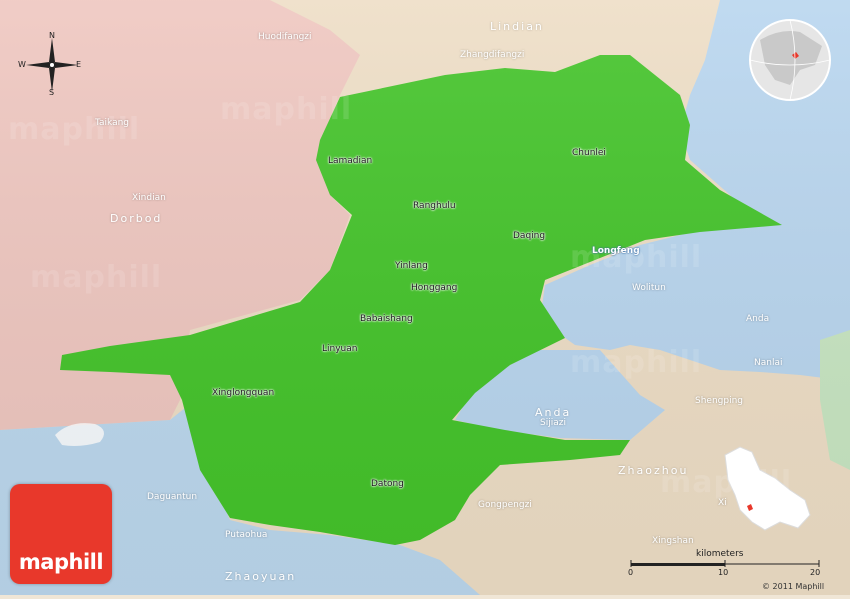 The image size is (850, 599). Describe the element at coordinates (720, 554) in the screenshot. I see `scale-title: kilometers` at that location.